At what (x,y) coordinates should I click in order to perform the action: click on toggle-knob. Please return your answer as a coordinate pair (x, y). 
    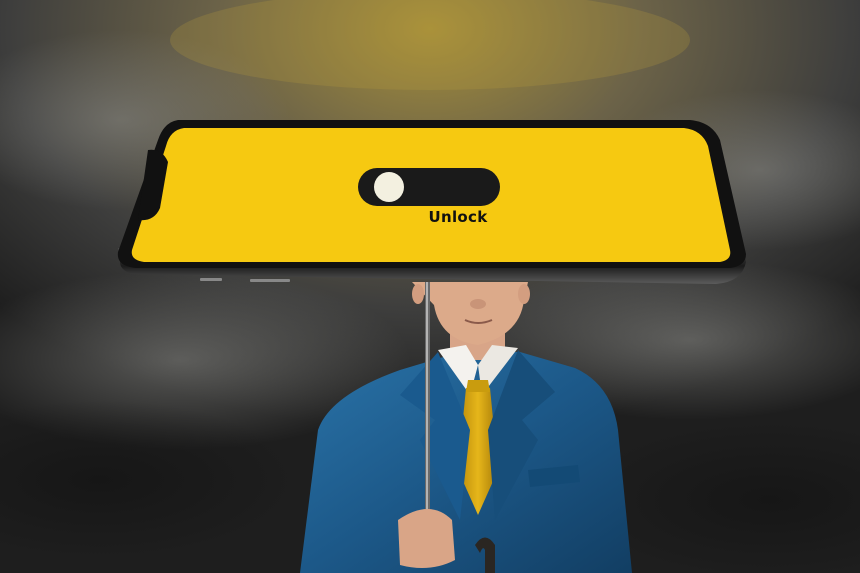
    Looking at the image, I should click on (389, 187).